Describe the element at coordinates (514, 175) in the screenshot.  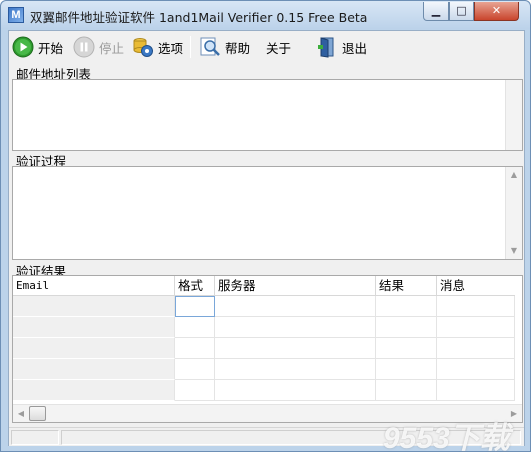
I see `scroll-up-arrow-icon: ▲` at that location.